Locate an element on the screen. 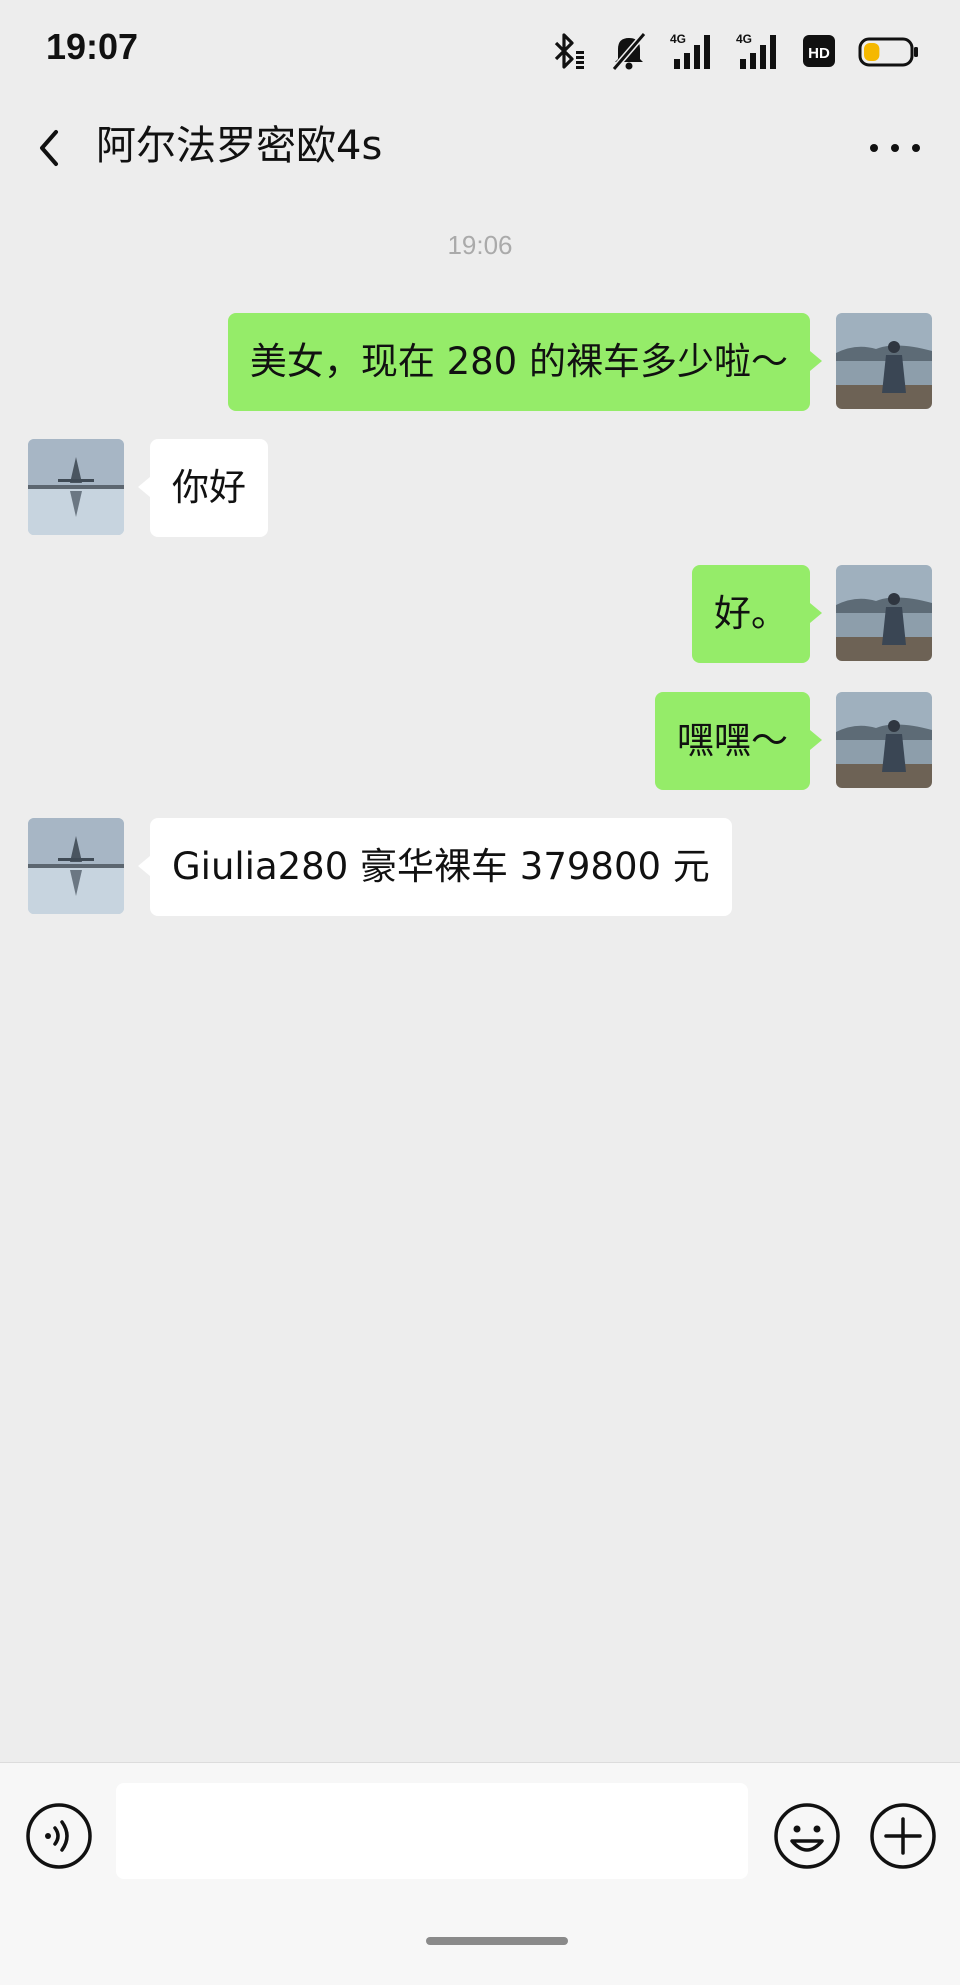 This screenshot has width=960, height=1985. voice-button is located at coordinates (59, 1836).